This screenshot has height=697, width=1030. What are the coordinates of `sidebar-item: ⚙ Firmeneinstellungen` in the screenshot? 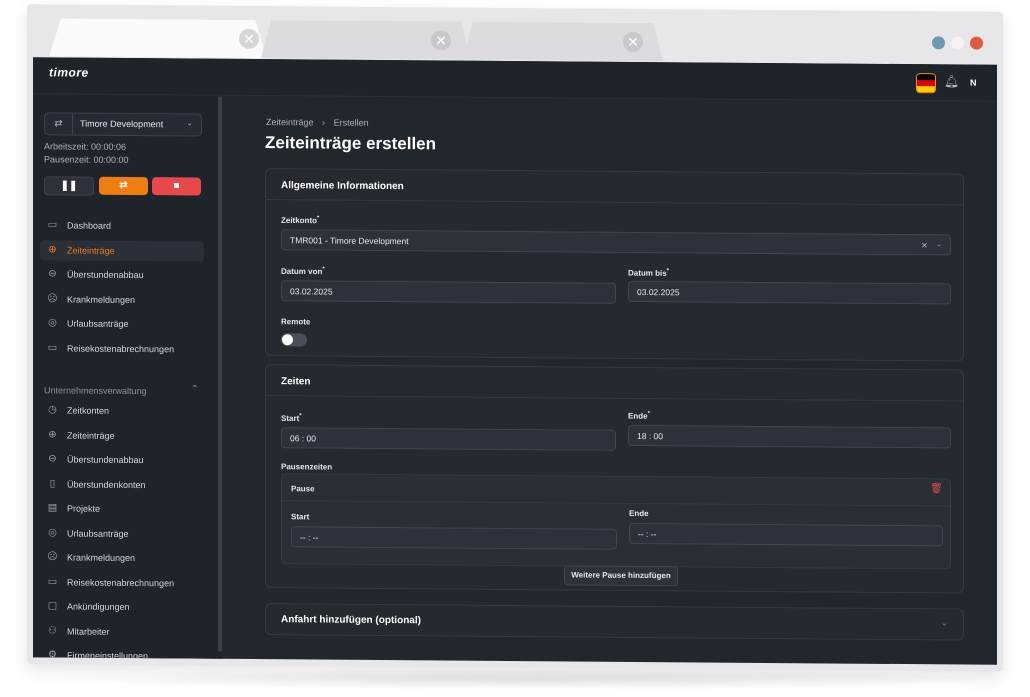 It's located at (122, 655).